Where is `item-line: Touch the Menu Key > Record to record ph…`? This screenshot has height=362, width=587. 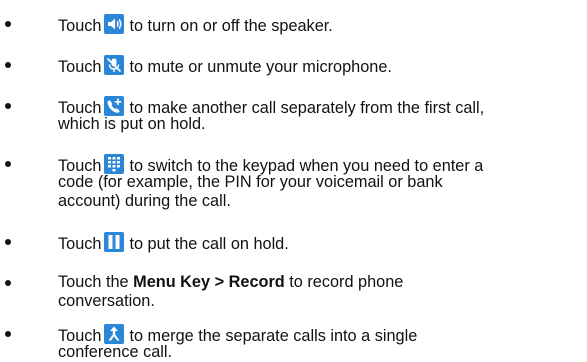 item-line: Touch the Menu Key > Record to record ph… is located at coordinates (231, 282).